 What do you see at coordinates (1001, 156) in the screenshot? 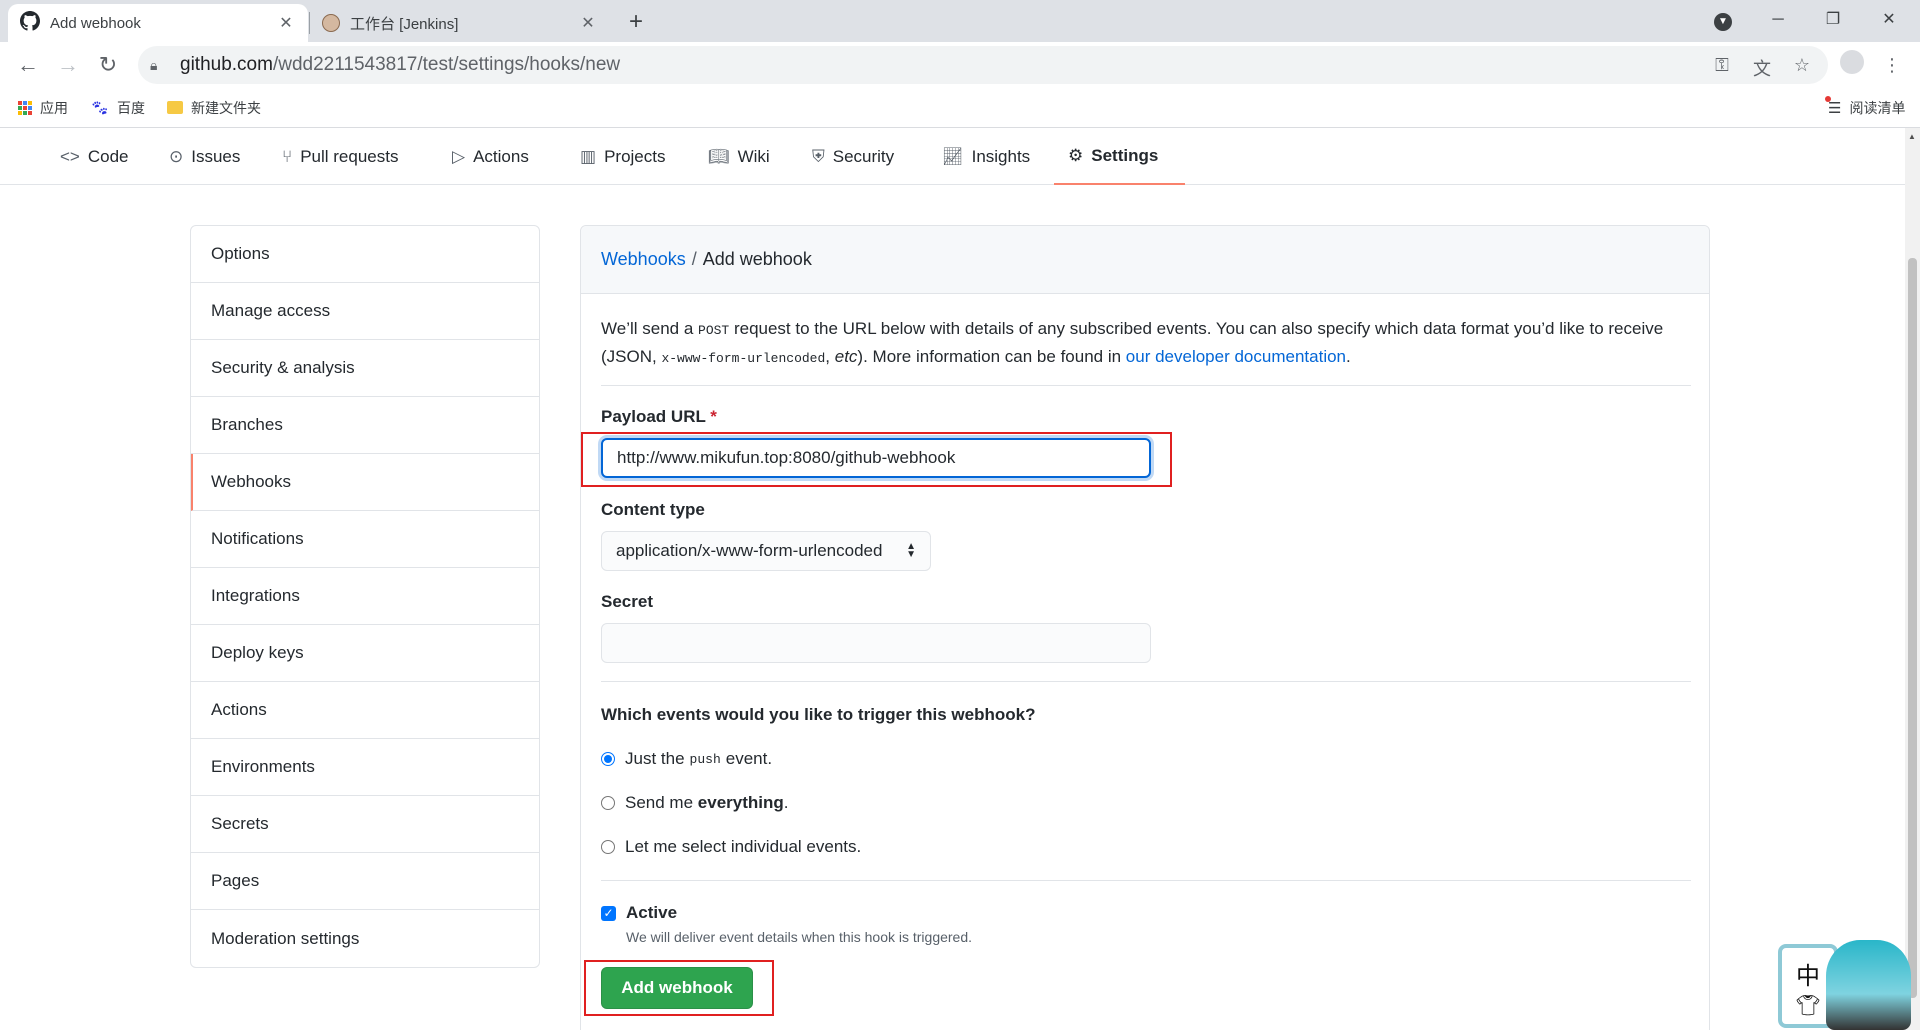
I see `tab-label: Insights` at bounding box center [1001, 156].